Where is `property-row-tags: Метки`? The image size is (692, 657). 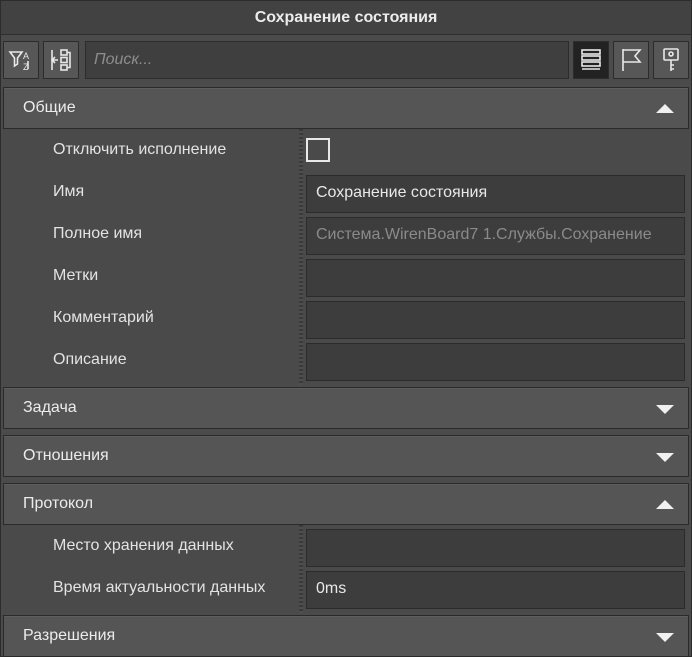
property-row-tags: Метки is located at coordinates (346, 276).